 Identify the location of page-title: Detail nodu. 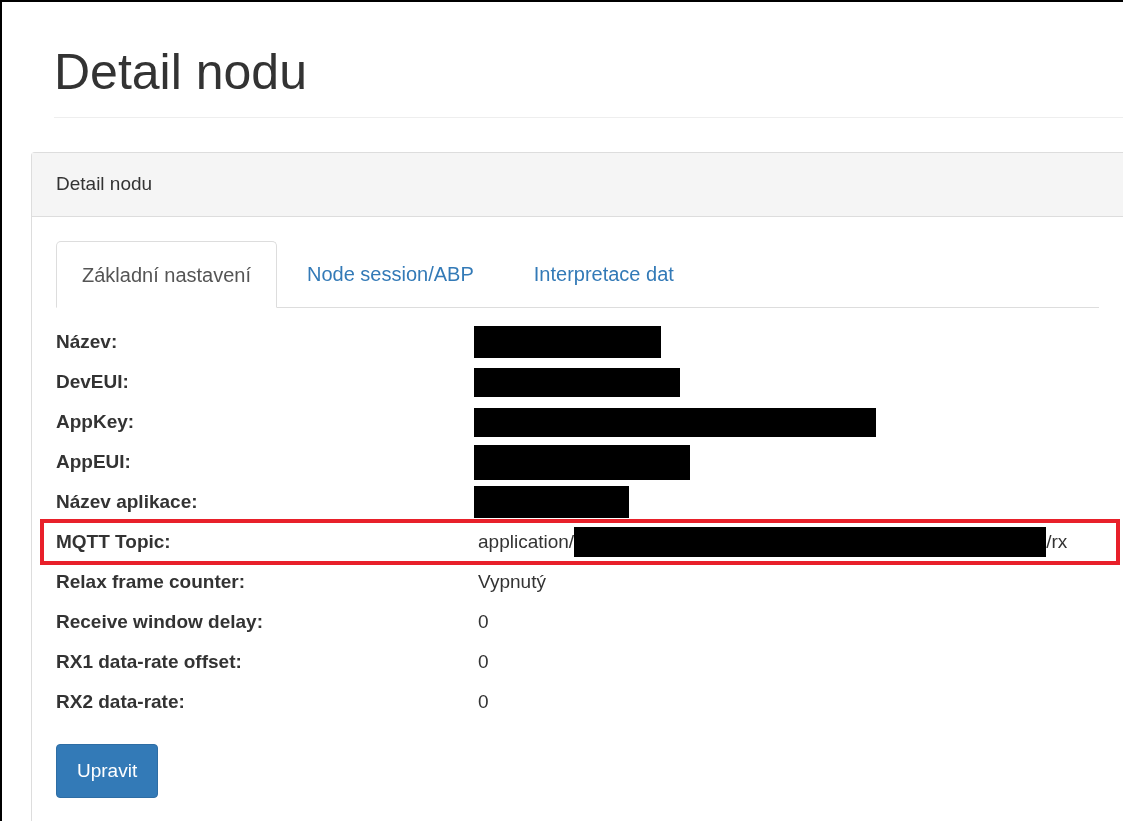
(181, 72).